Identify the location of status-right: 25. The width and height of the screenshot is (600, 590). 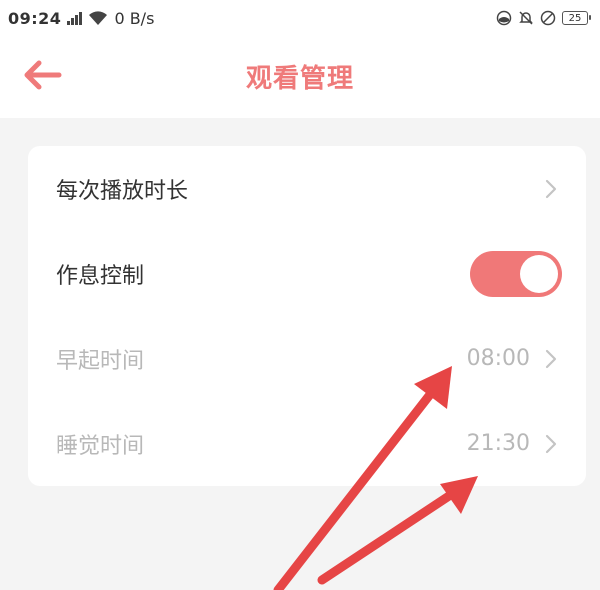
(544, 18).